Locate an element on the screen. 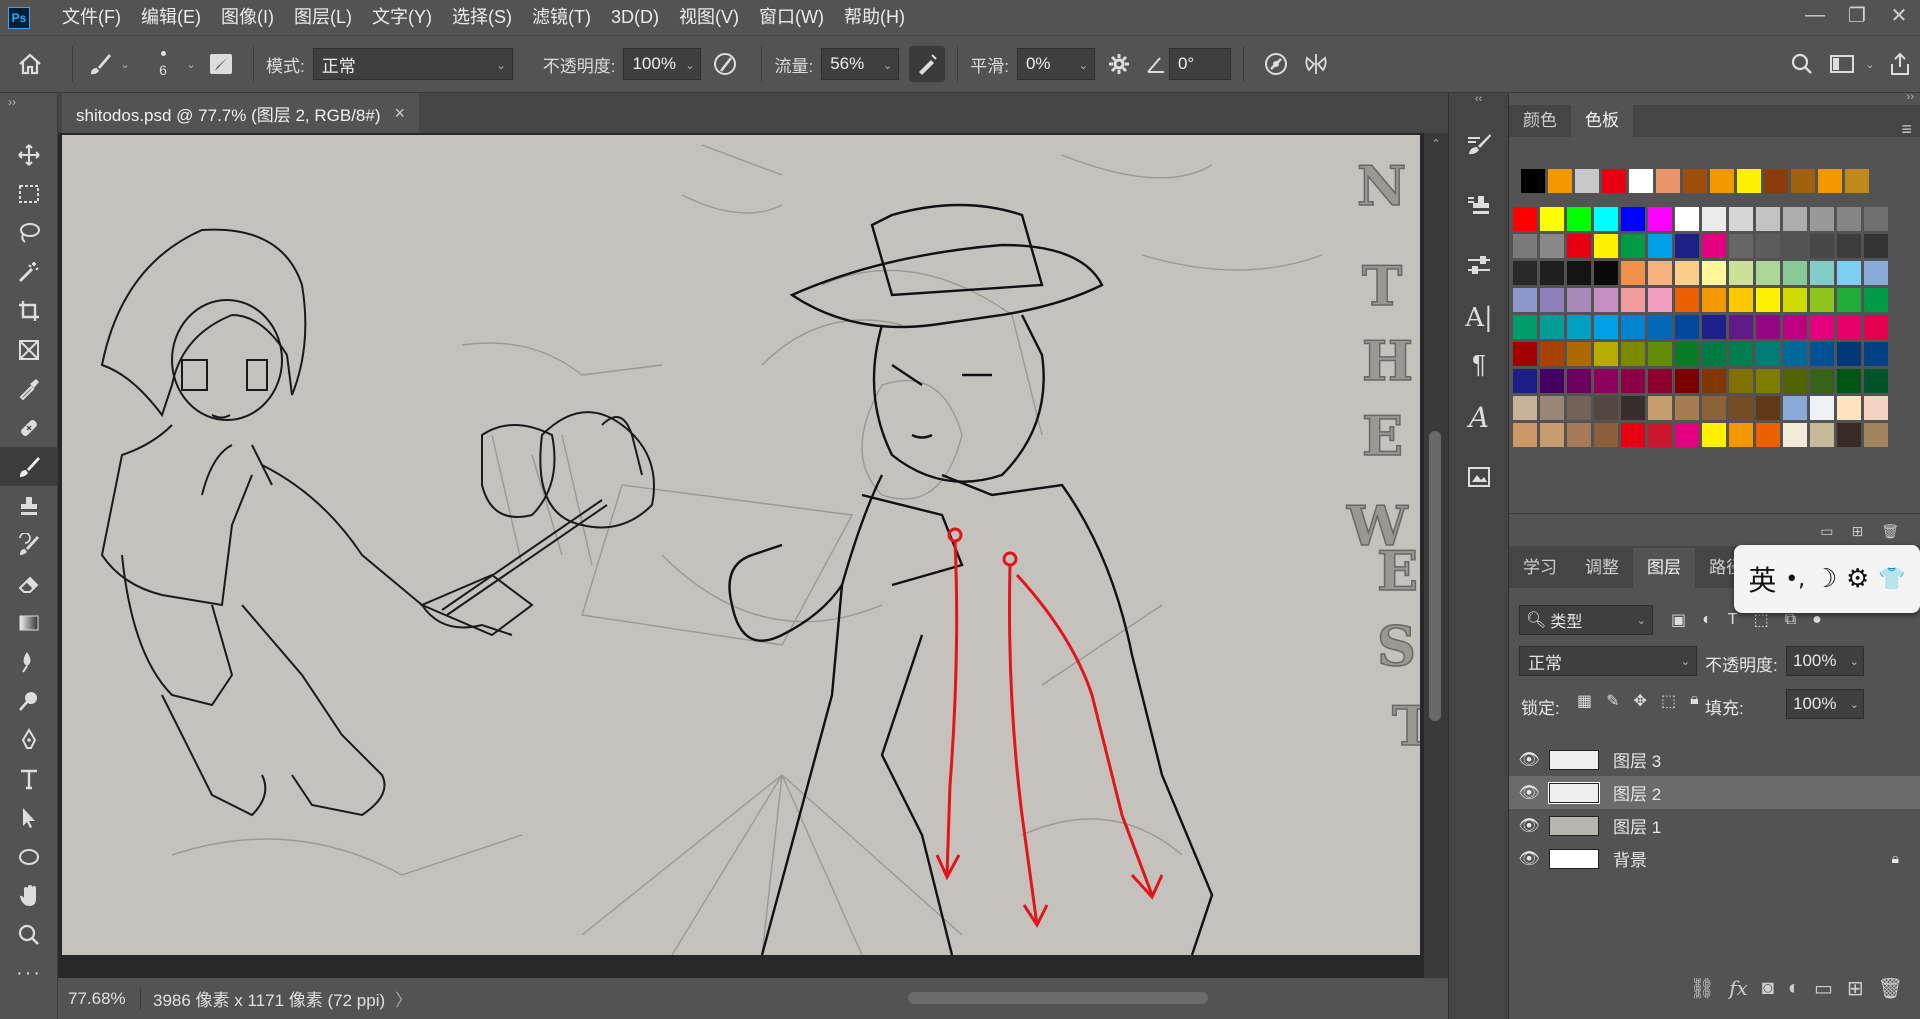 This screenshot has height=1019, width=1920. pixel-filter-icon: ▣ is located at coordinates (1678, 620).